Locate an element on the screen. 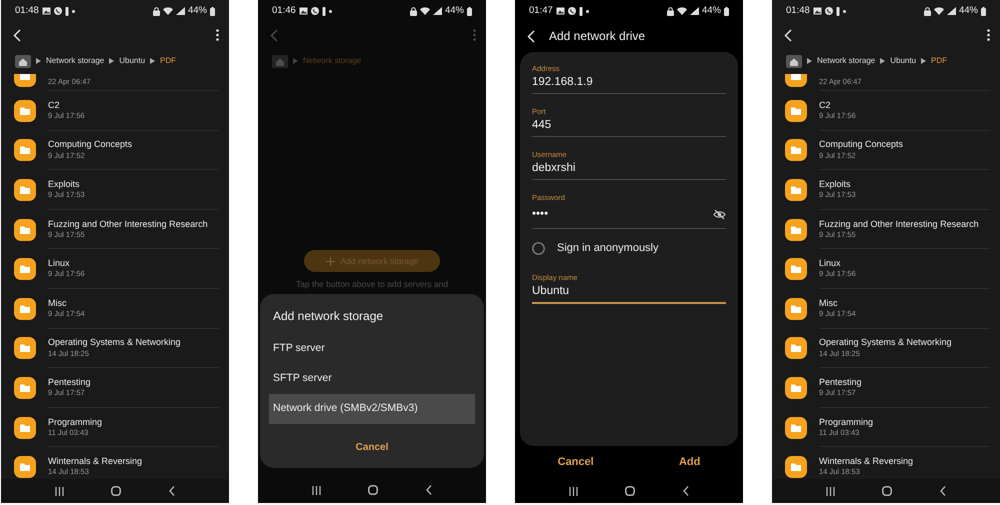 The height and width of the screenshot is (505, 1000). dialog-button: Cancel is located at coordinates (576, 462).